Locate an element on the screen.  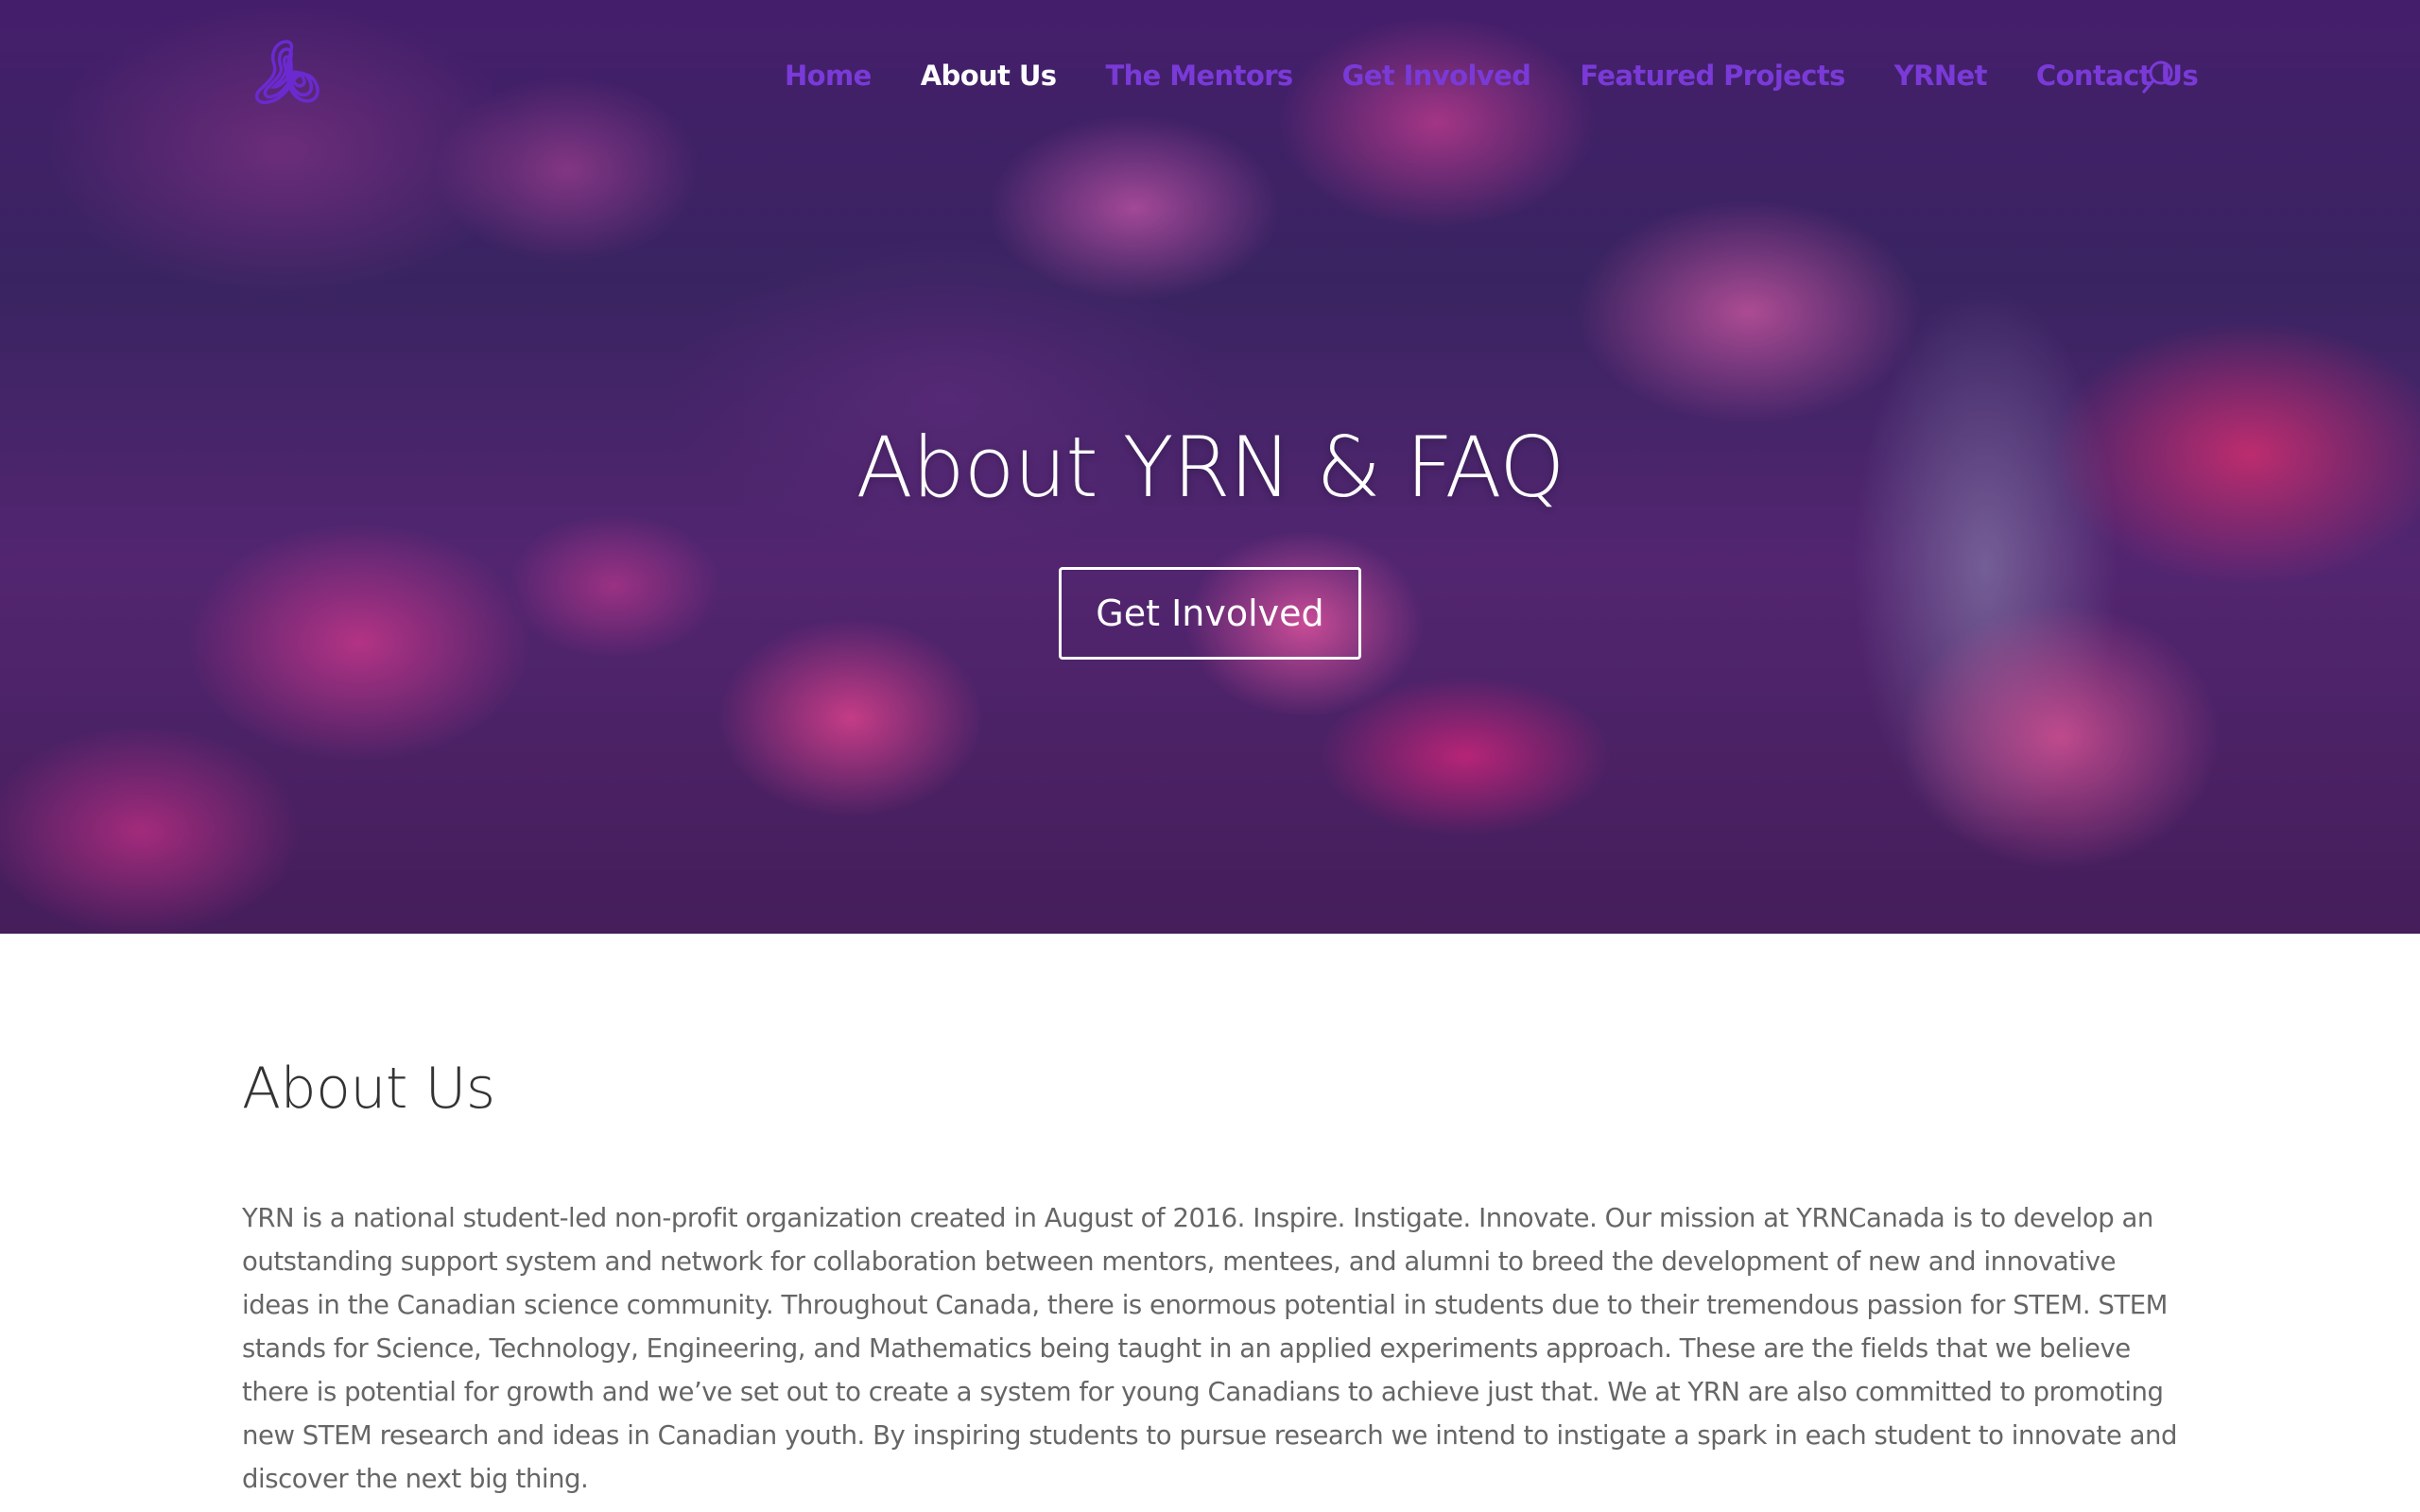
about-heading: About Us is located at coordinates (368, 1089).